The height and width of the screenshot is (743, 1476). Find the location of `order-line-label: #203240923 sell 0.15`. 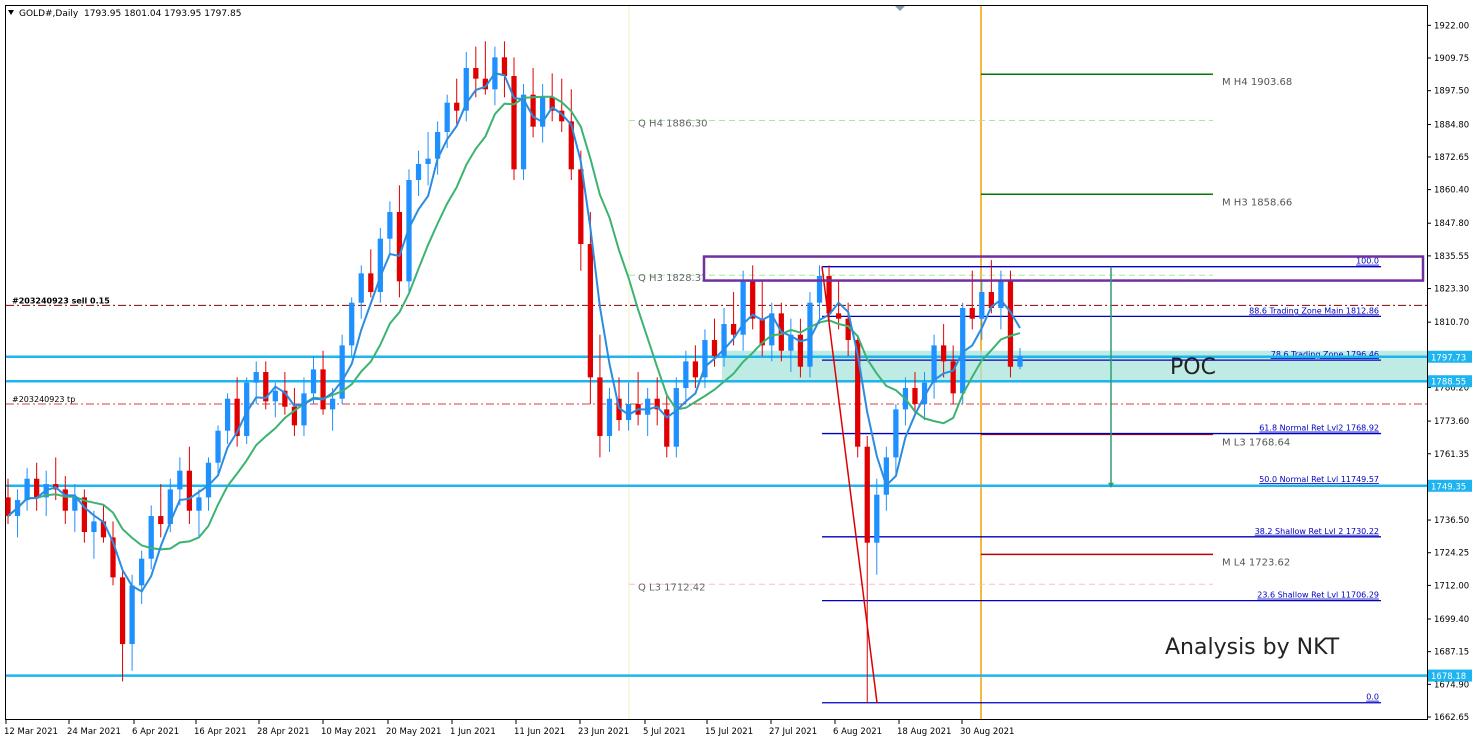

order-line-label: #203240923 sell 0.15 is located at coordinates (61, 300).